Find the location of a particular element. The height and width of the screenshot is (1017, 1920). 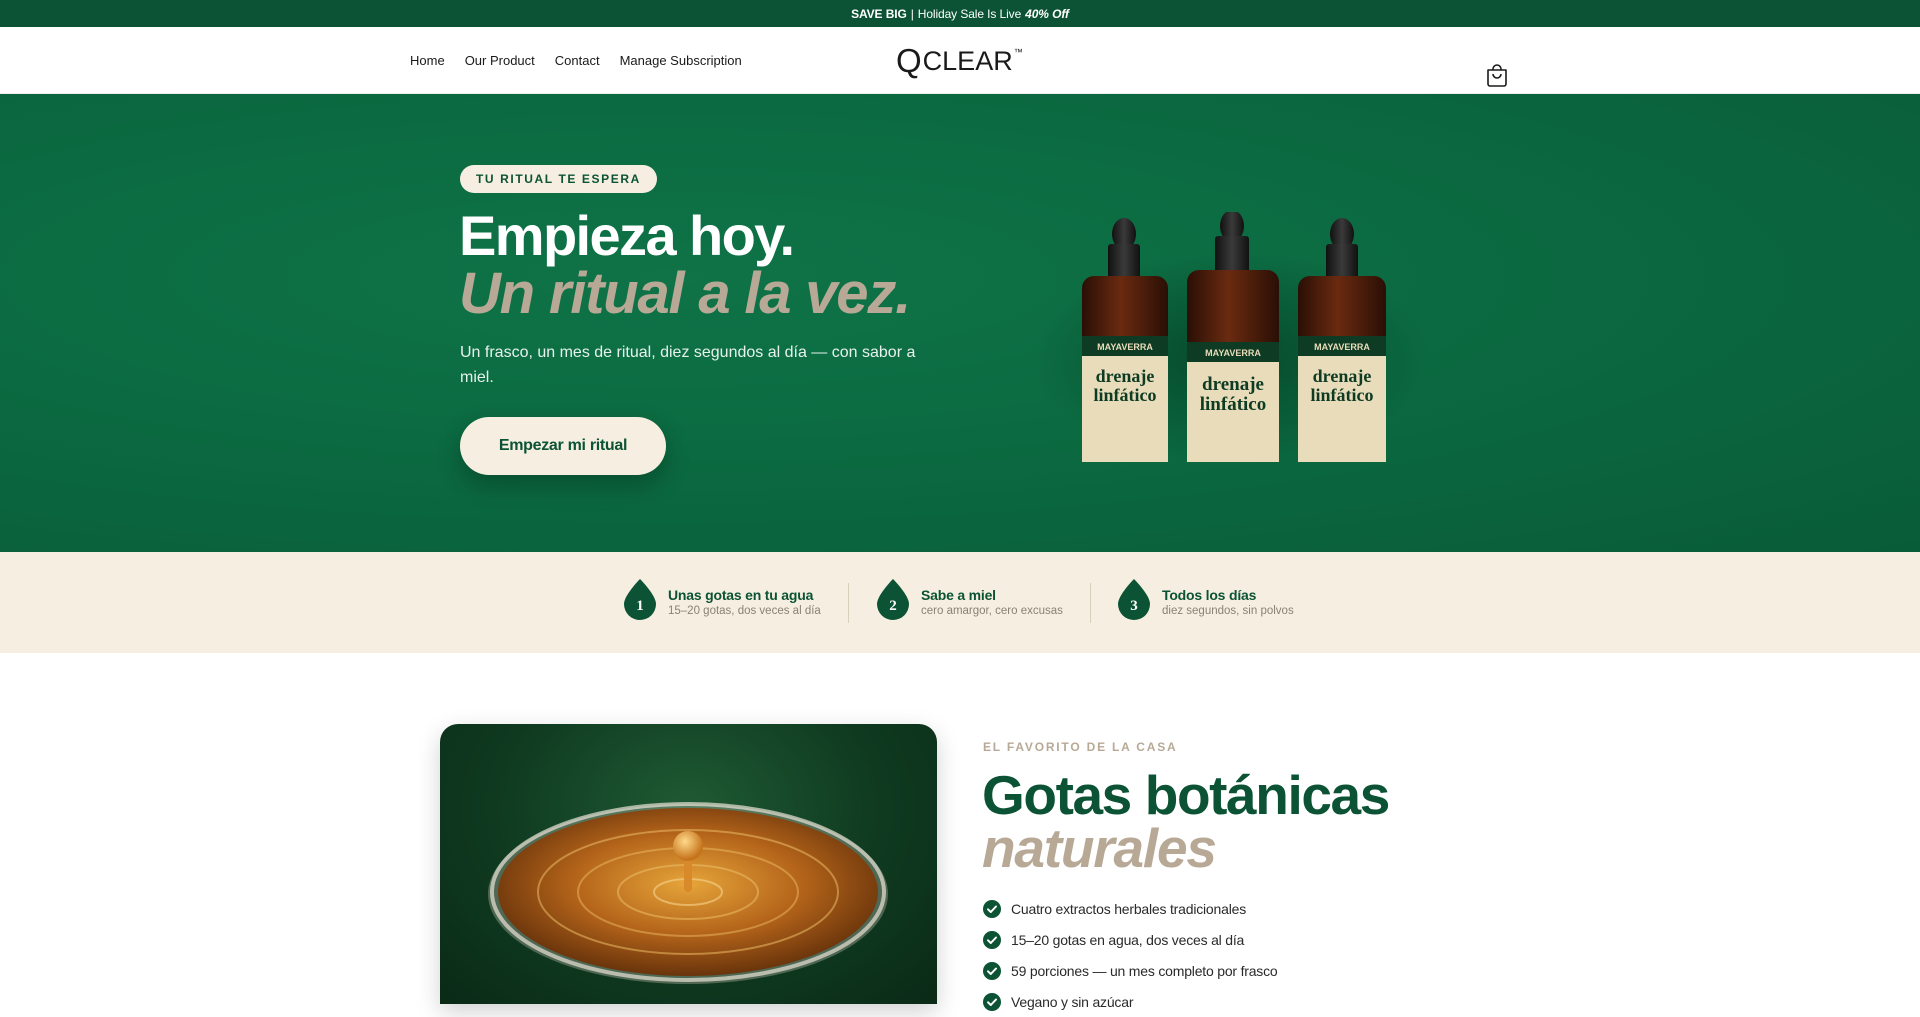

drop-number-icon: 1 is located at coordinates (640, 599).